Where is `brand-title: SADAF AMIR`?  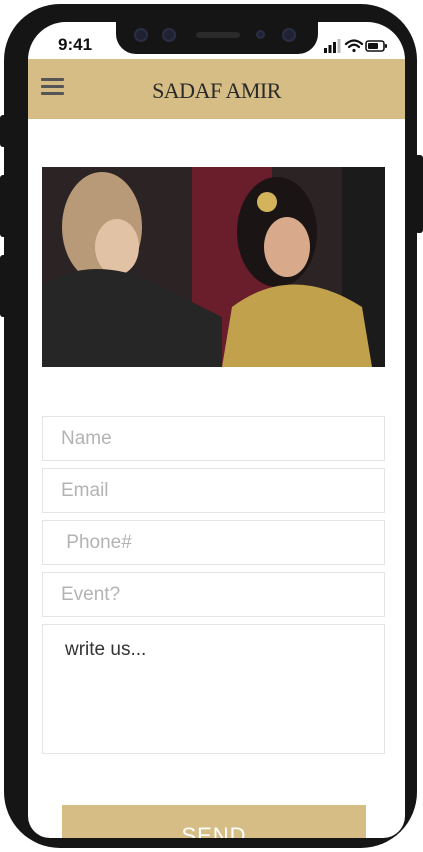
brand-title: SADAF AMIR is located at coordinates (216, 90).